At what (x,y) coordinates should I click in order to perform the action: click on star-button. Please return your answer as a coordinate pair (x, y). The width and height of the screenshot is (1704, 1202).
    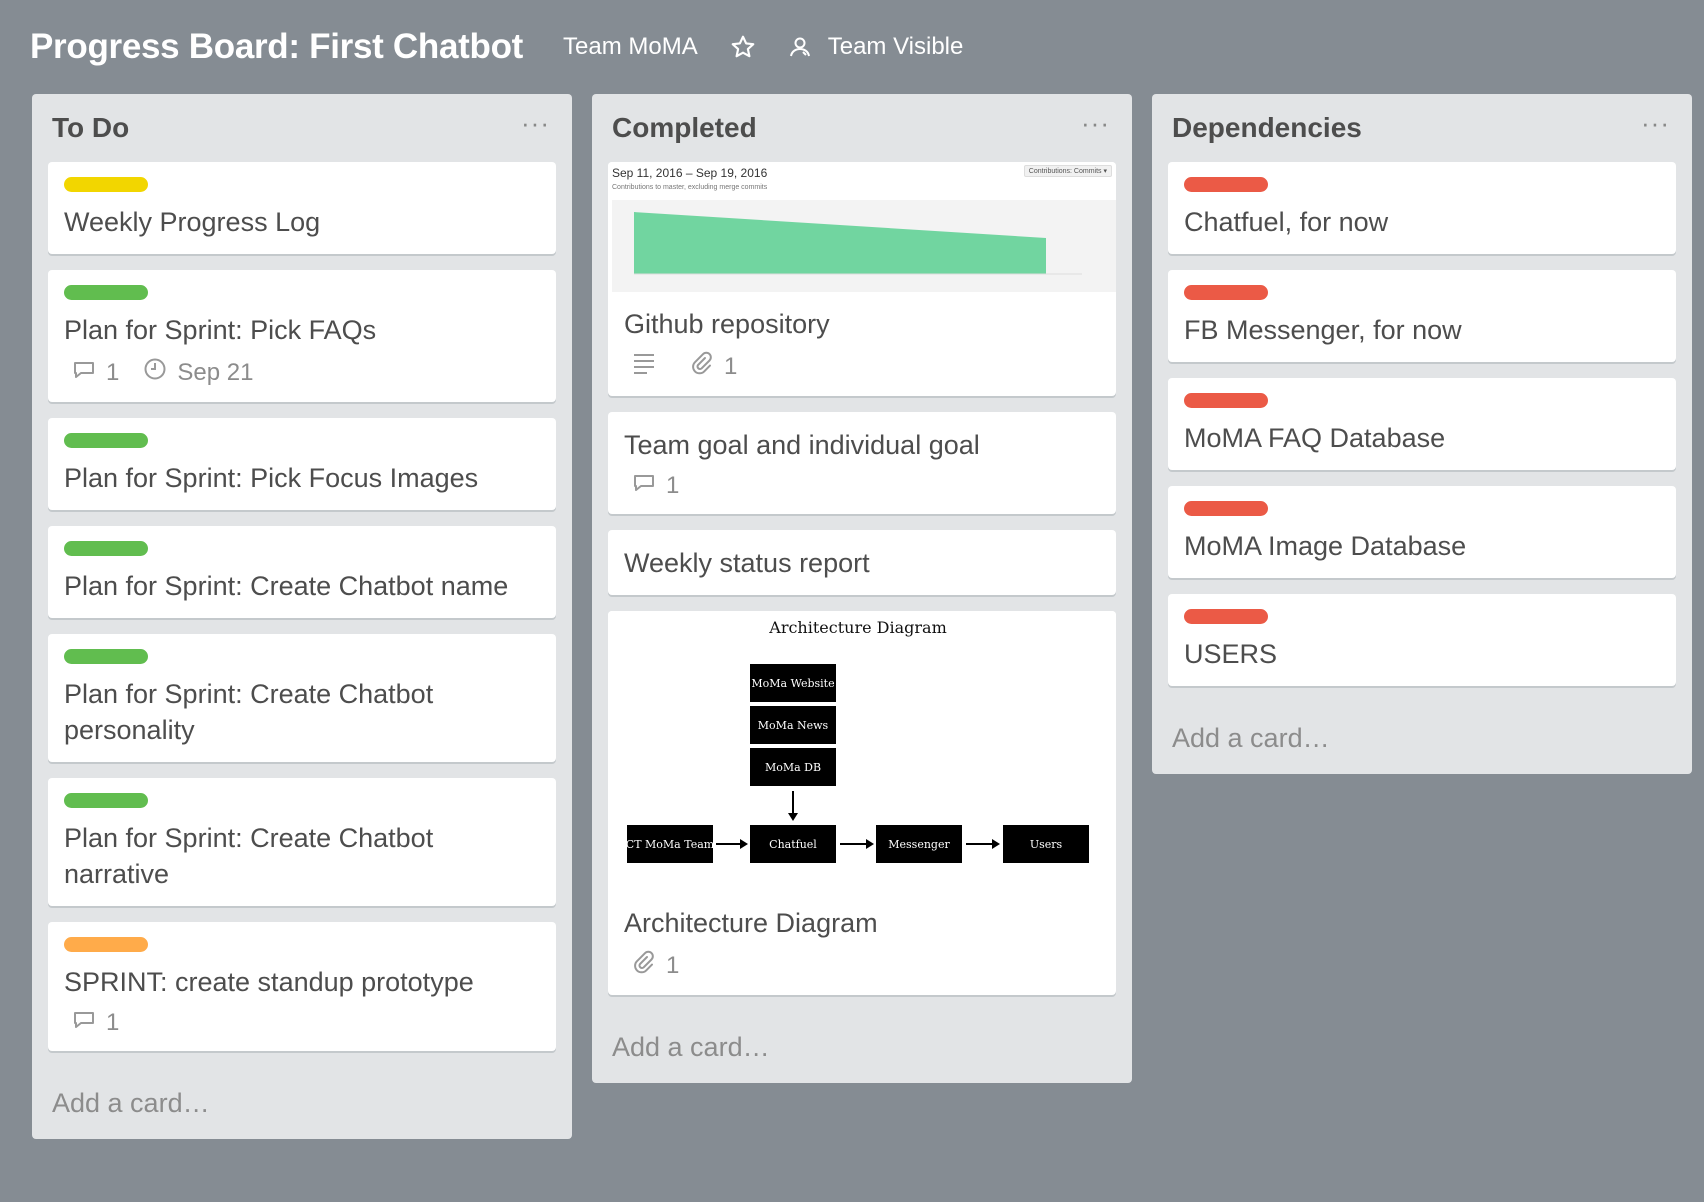
    Looking at the image, I should click on (743, 47).